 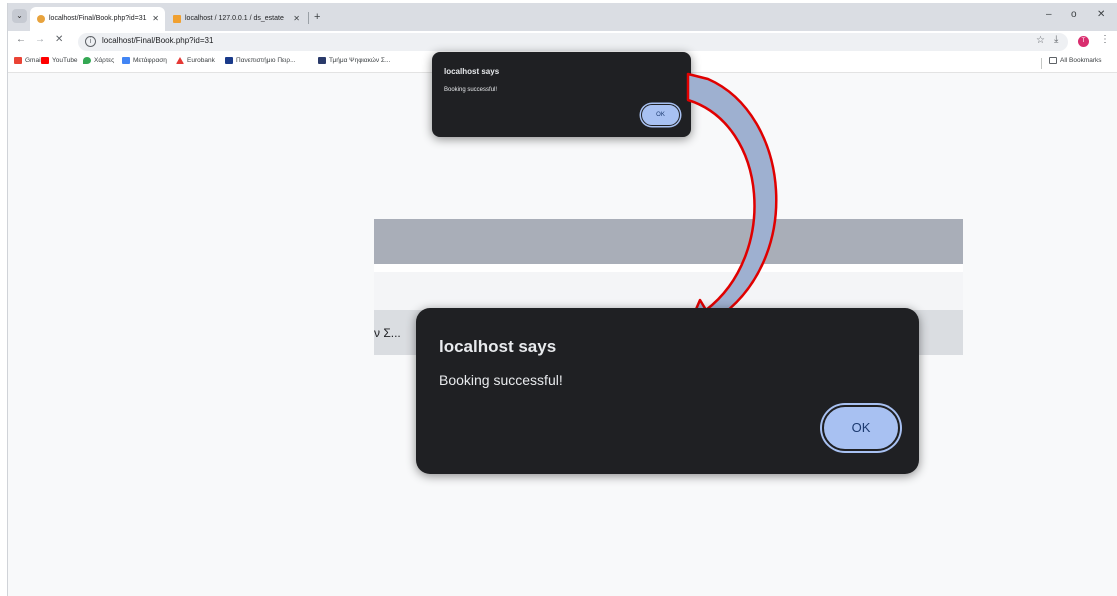 What do you see at coordinates (1081, 61) in the screenshot?
I see `all-bookmarks-label: All Bookmarks` at bounding box center [1081, 61].